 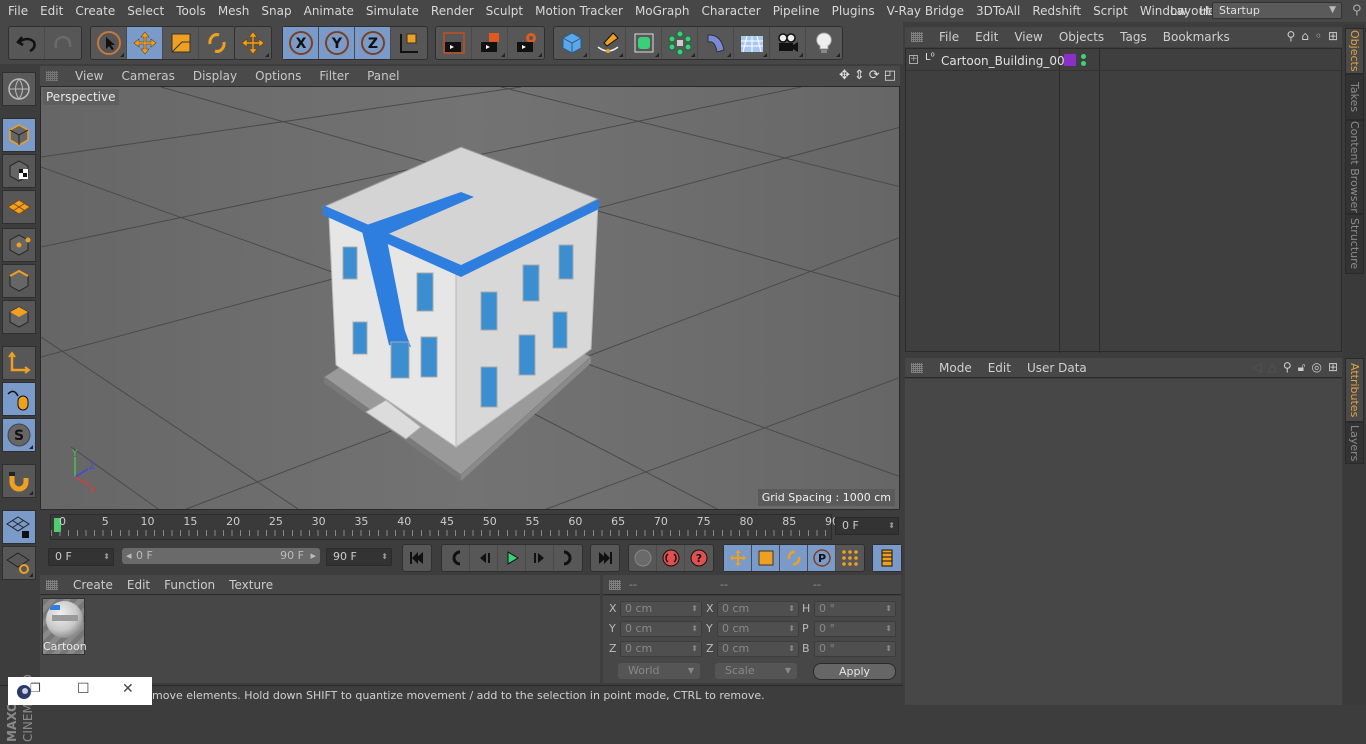 I want to click on object-name: Cartoon_Building_001, so click(x=1006, y=61).